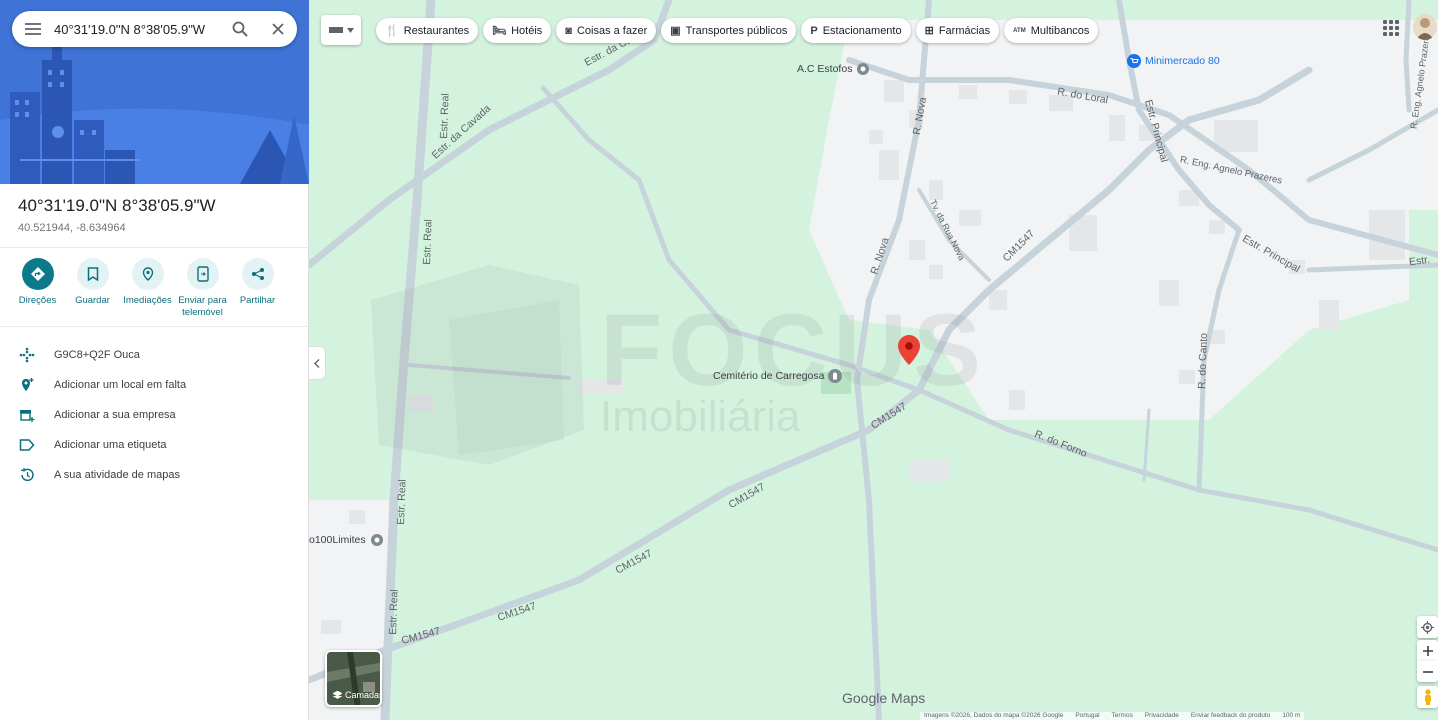 This screenshot has height=720, width=1438. I want to click on camera-icon: ◙, so click(568, 30).